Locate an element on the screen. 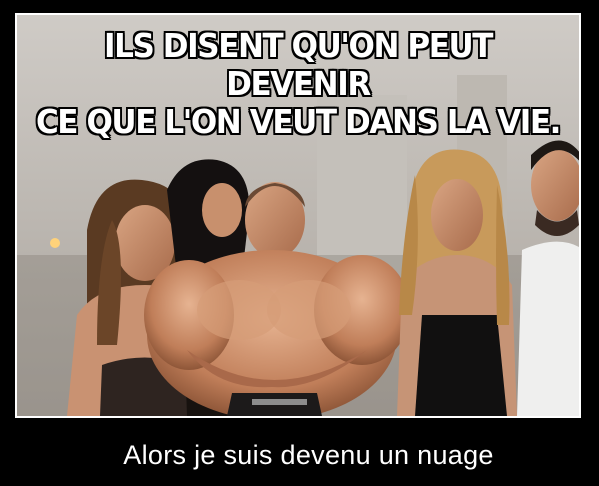 The image size is (599, 486). blonde-woman is located at coordinates (457, 282).